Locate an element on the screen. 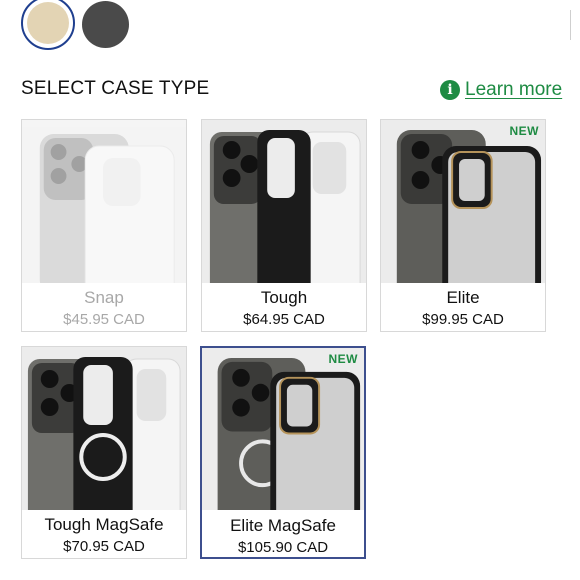 The width and height of the screenshot is (580, 580). case-name: Elite MagSafe is located at coordinates (283, 525).